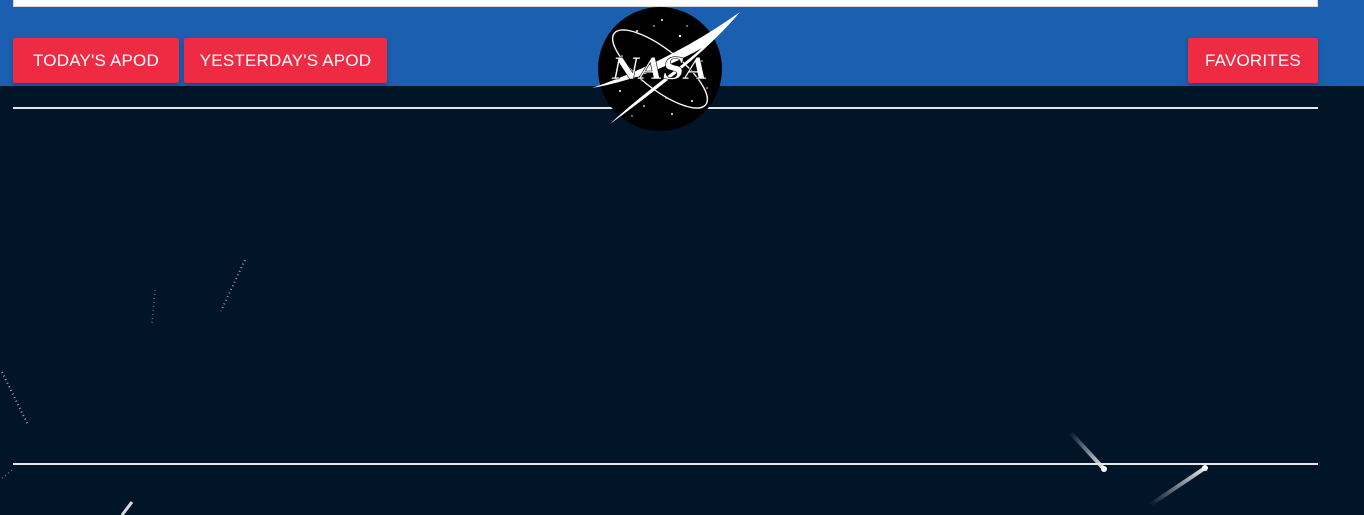  Describe the element at coordinates (96, 60) in the screenshot. I see `todays-apod-button: TODAY'S APOD` at that location.